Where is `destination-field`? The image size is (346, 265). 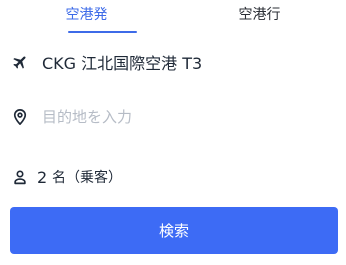
destination-field is located at coordinates (173, 117).